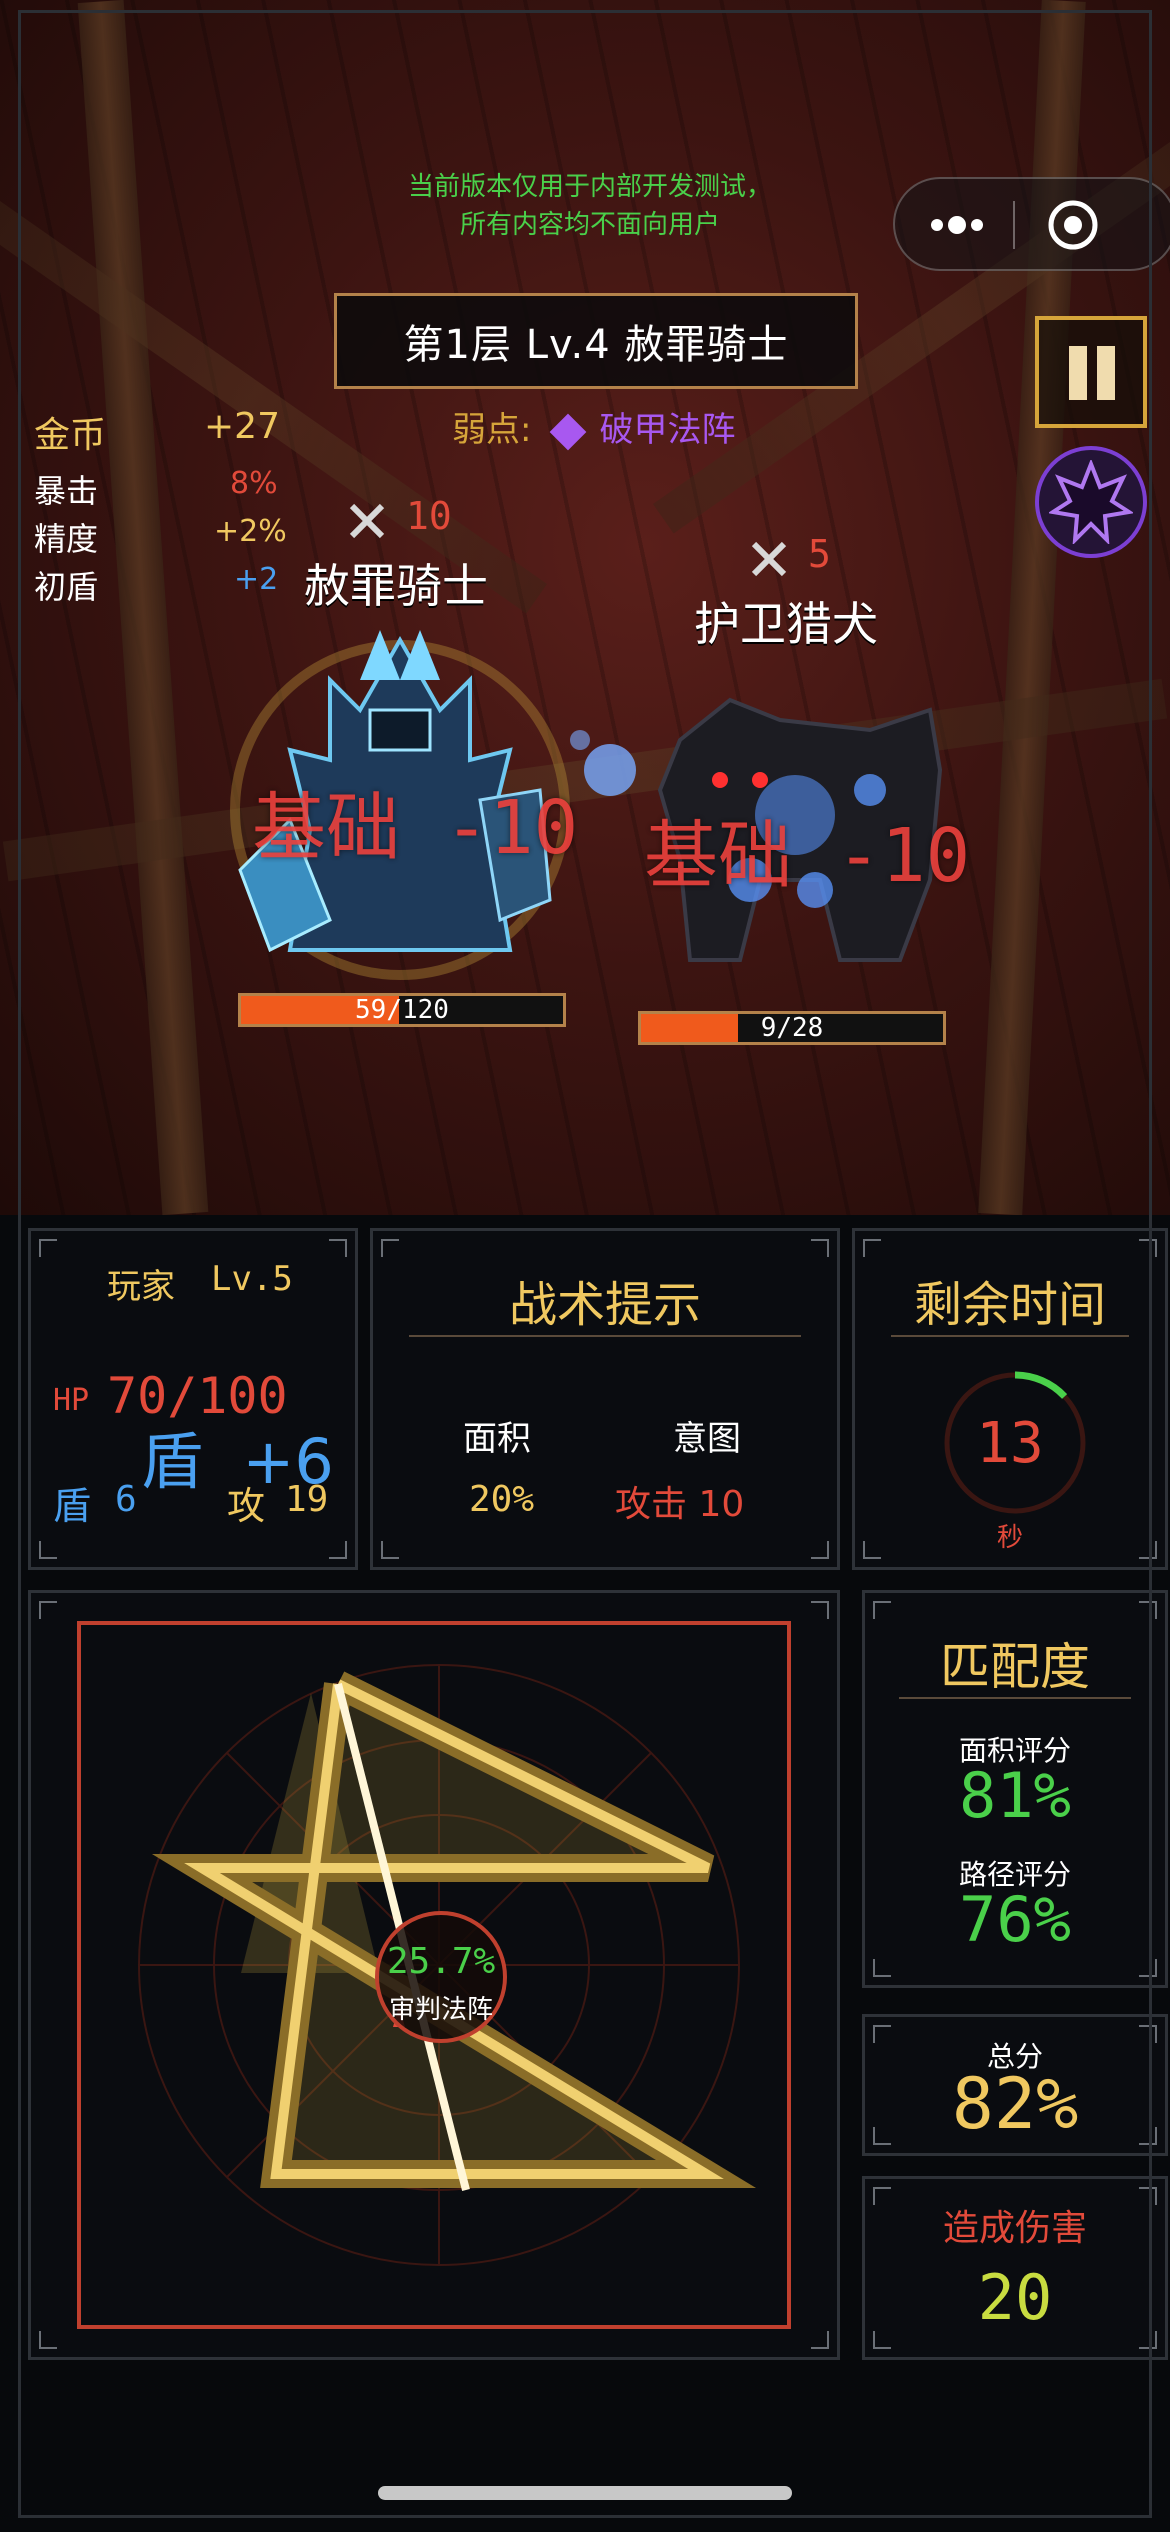 The image size is (1170, 2532). Describe the element at coordinates (1091, 372) in the screenshot. I see `pause-button` at that location.